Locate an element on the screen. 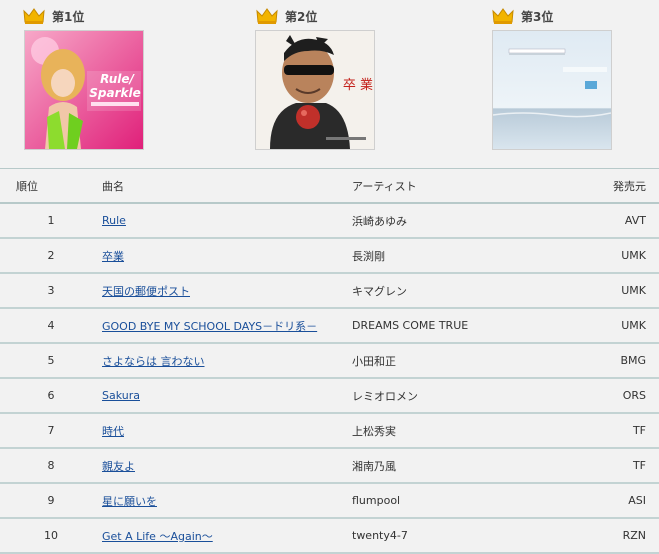 The image size is (659, 554). album-jacket-1: Rule/ Sparkle is located at coordinates (84, 90).